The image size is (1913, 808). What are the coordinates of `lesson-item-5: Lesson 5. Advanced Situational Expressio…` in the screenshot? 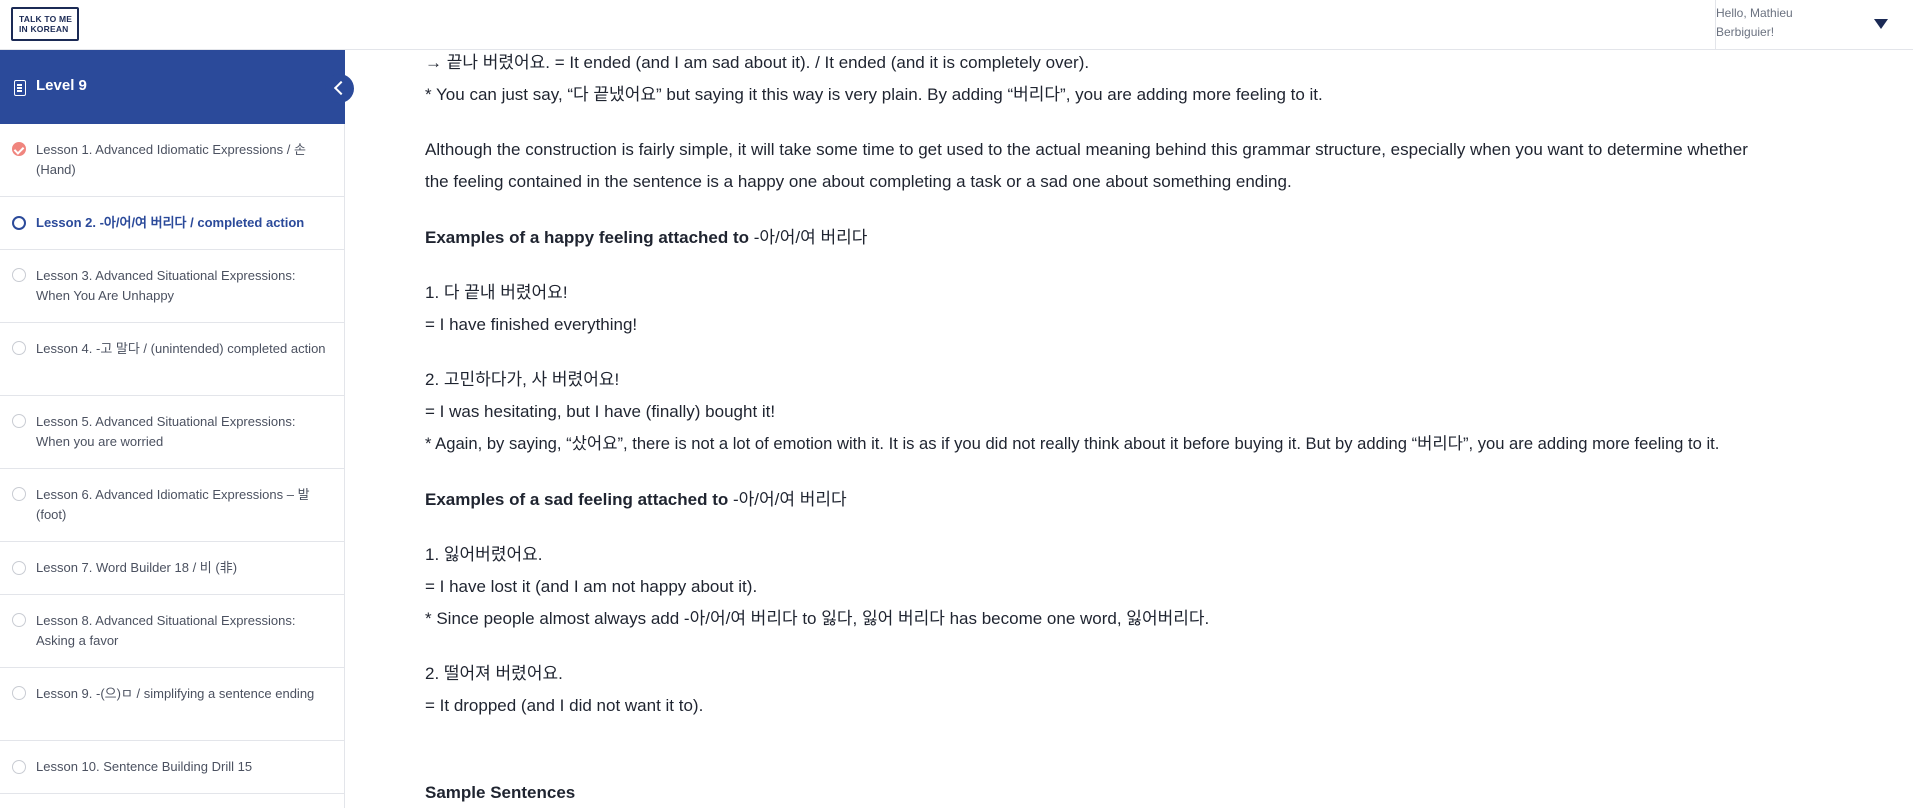 It's located at (172, 432).